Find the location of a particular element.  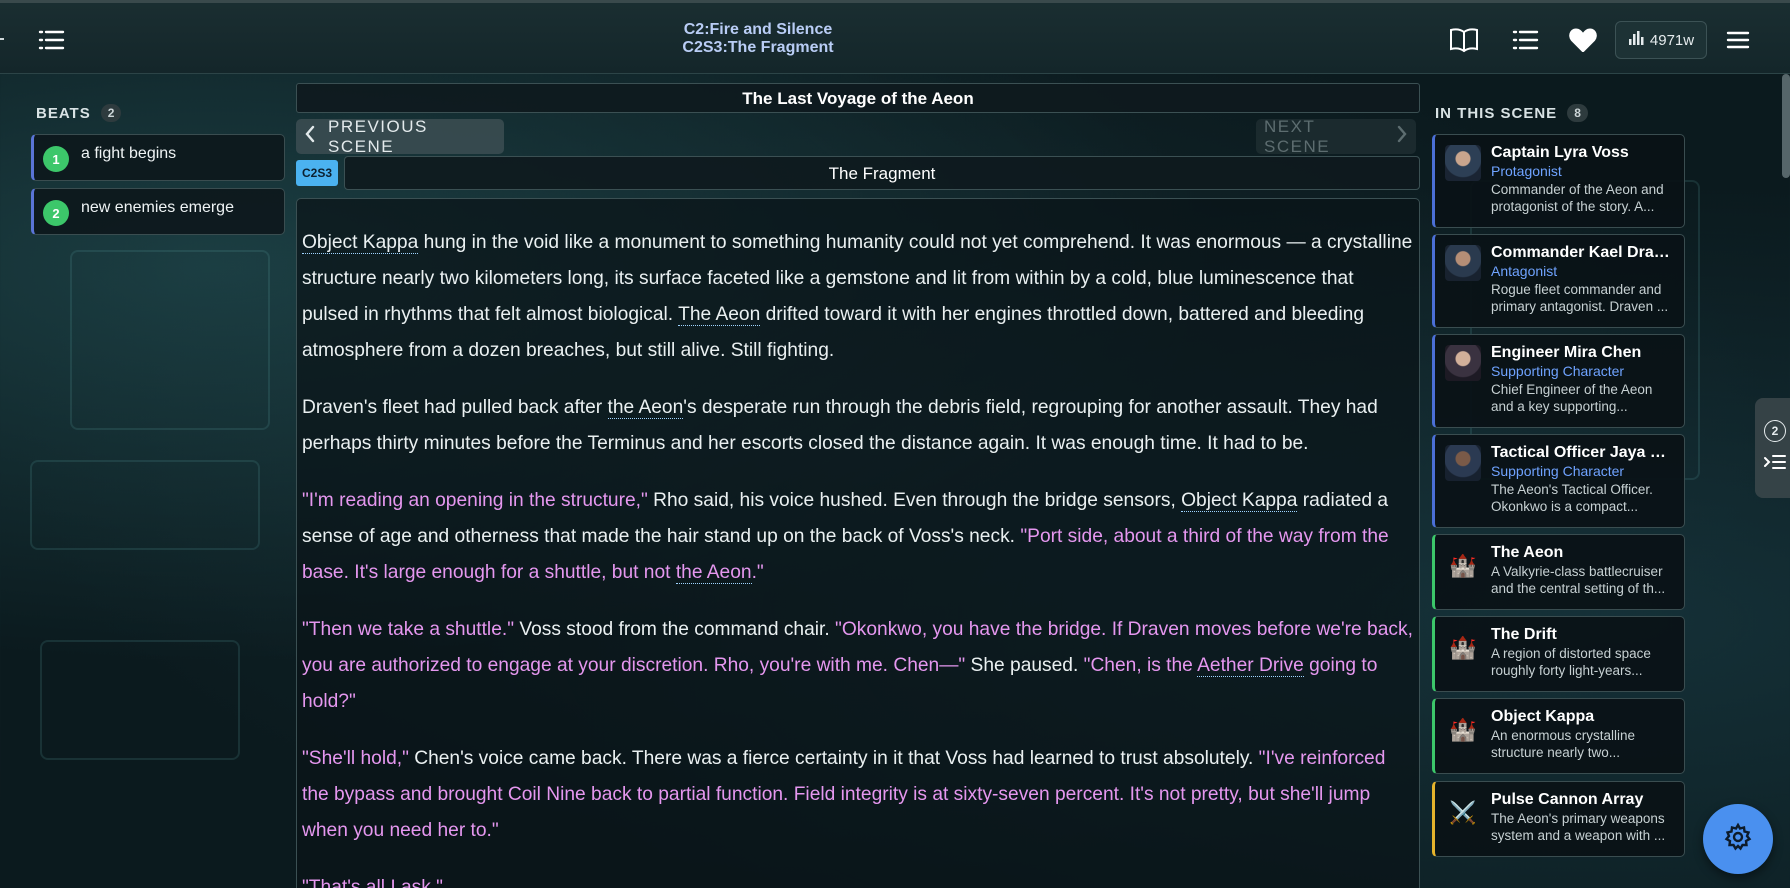

word-count-badge: 4971w is located at coordinates (1661, 40).